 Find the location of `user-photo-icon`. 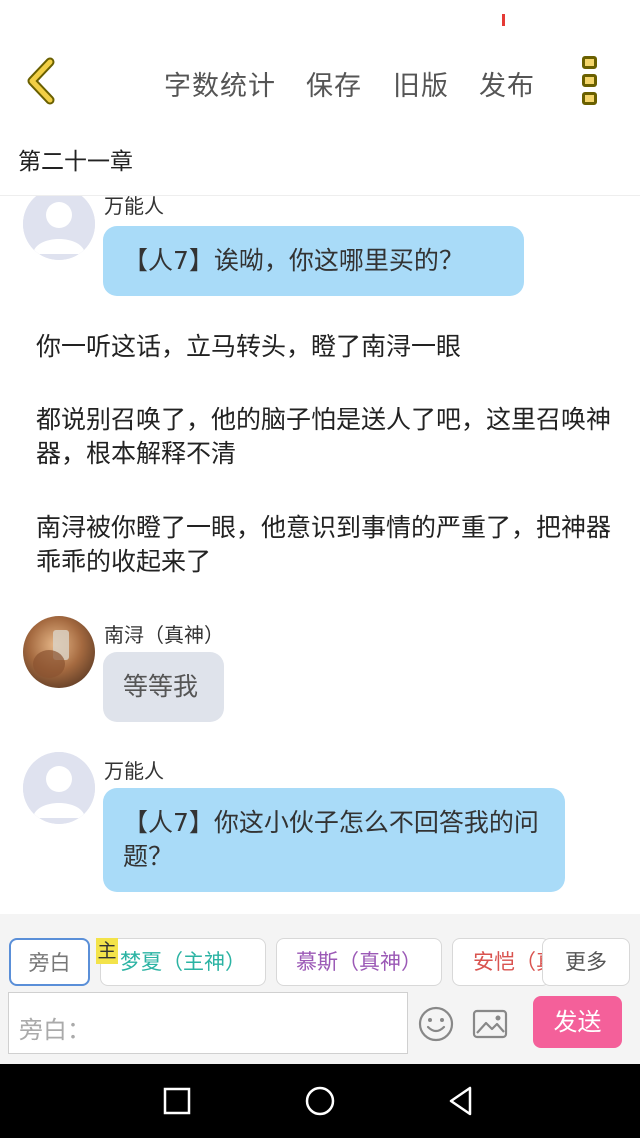

user-photo-icon is located at coordinates (51, 654).